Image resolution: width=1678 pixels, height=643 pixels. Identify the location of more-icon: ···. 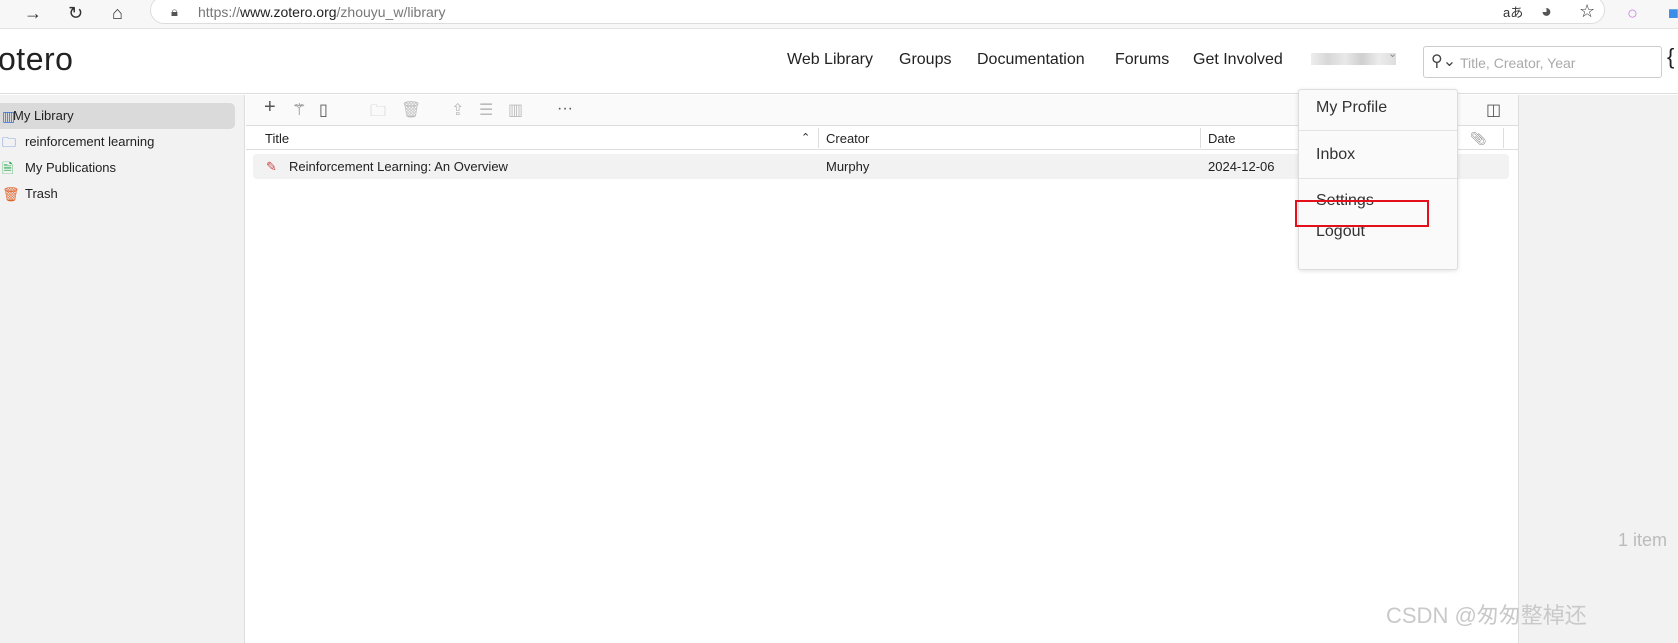
(565, 109).